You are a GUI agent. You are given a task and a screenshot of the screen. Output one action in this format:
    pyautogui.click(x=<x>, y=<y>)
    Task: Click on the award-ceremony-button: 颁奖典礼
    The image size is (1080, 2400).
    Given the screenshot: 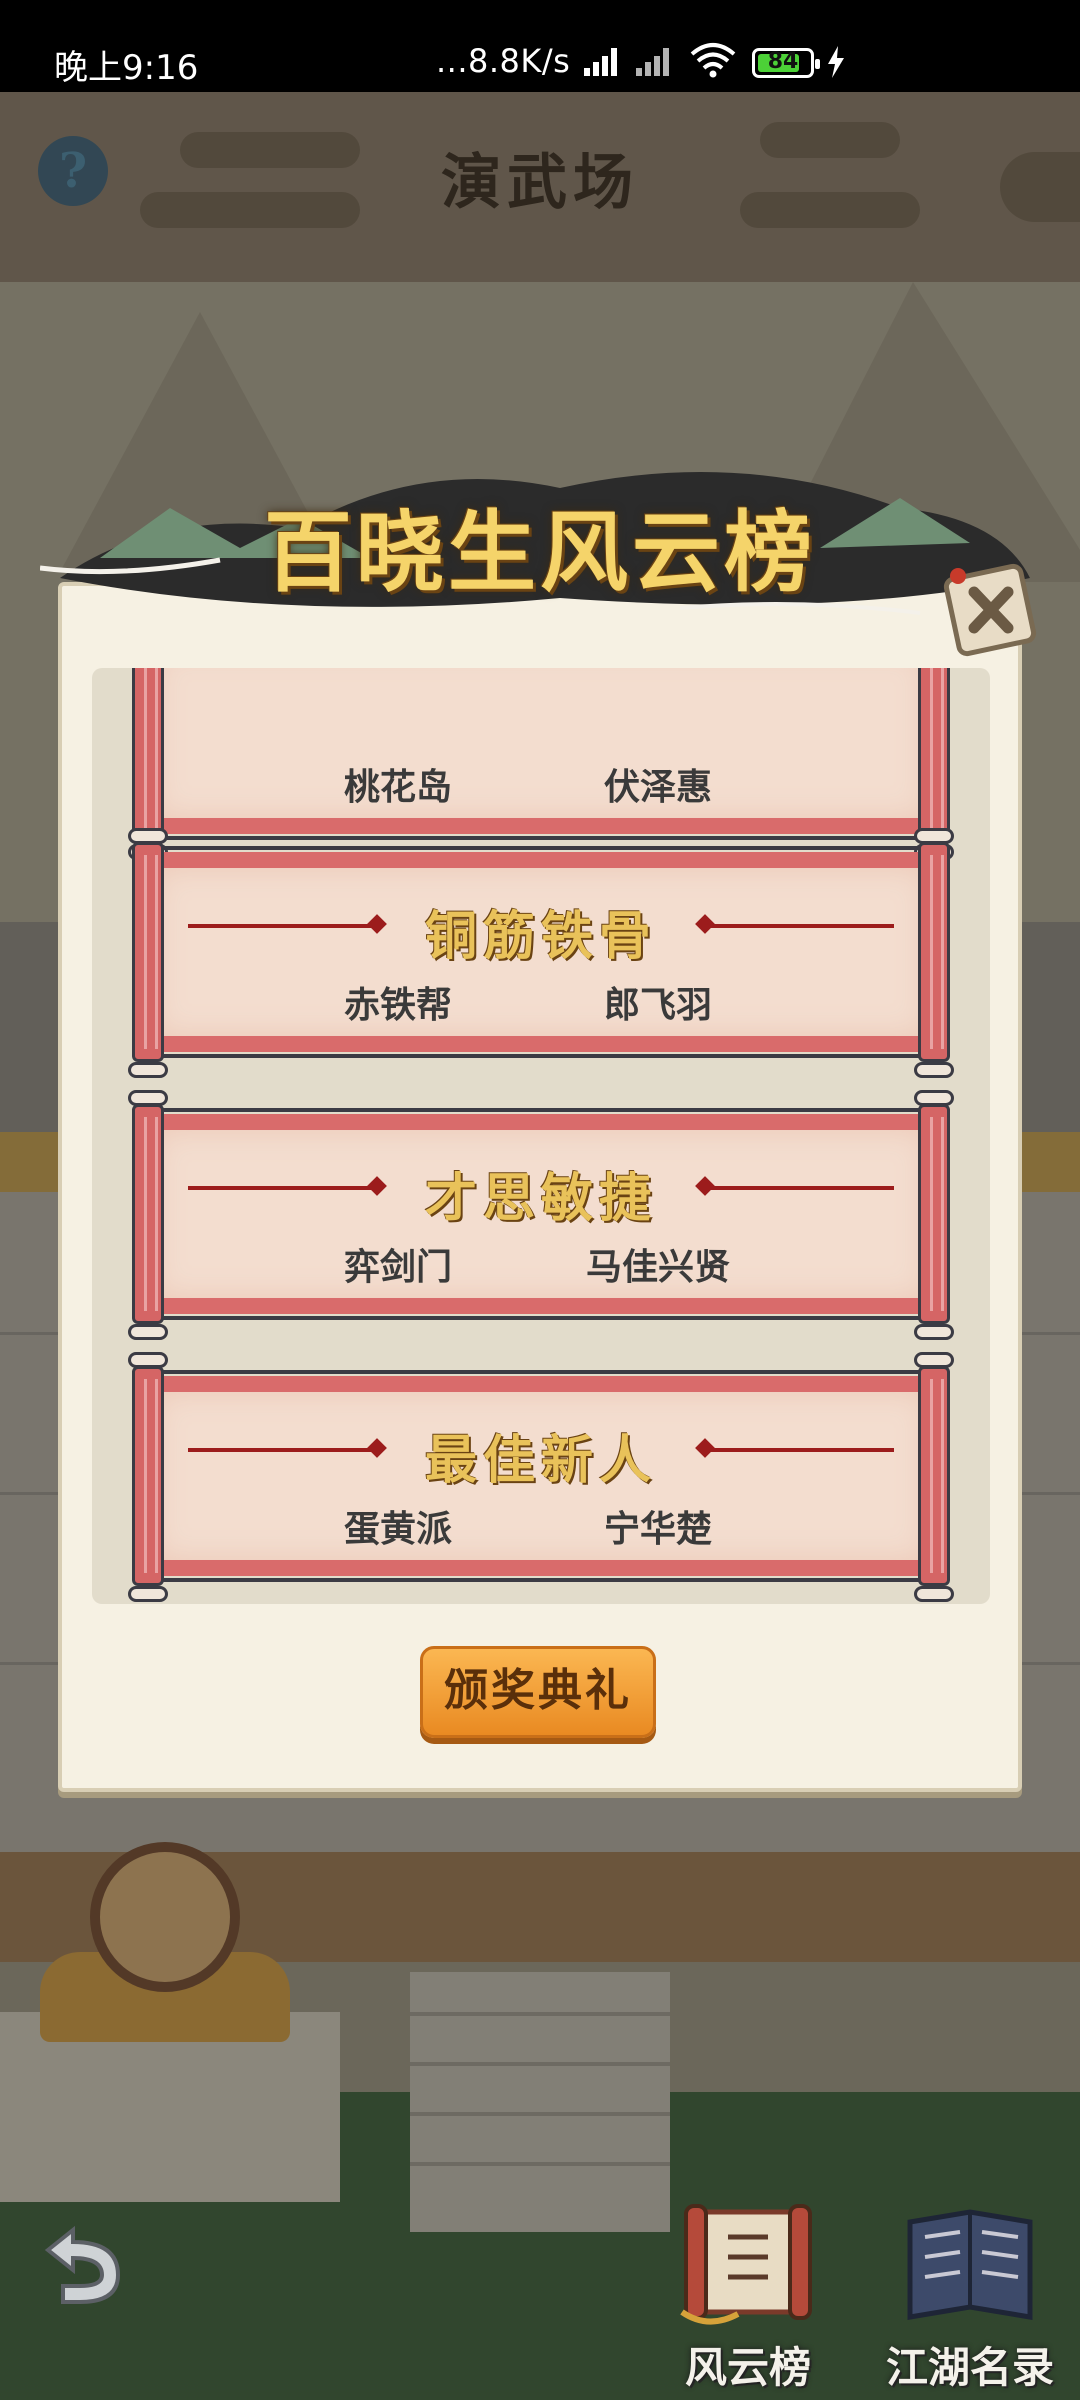 What is the action you would take?
    pyautogui.click(x=538, y=1692)
    